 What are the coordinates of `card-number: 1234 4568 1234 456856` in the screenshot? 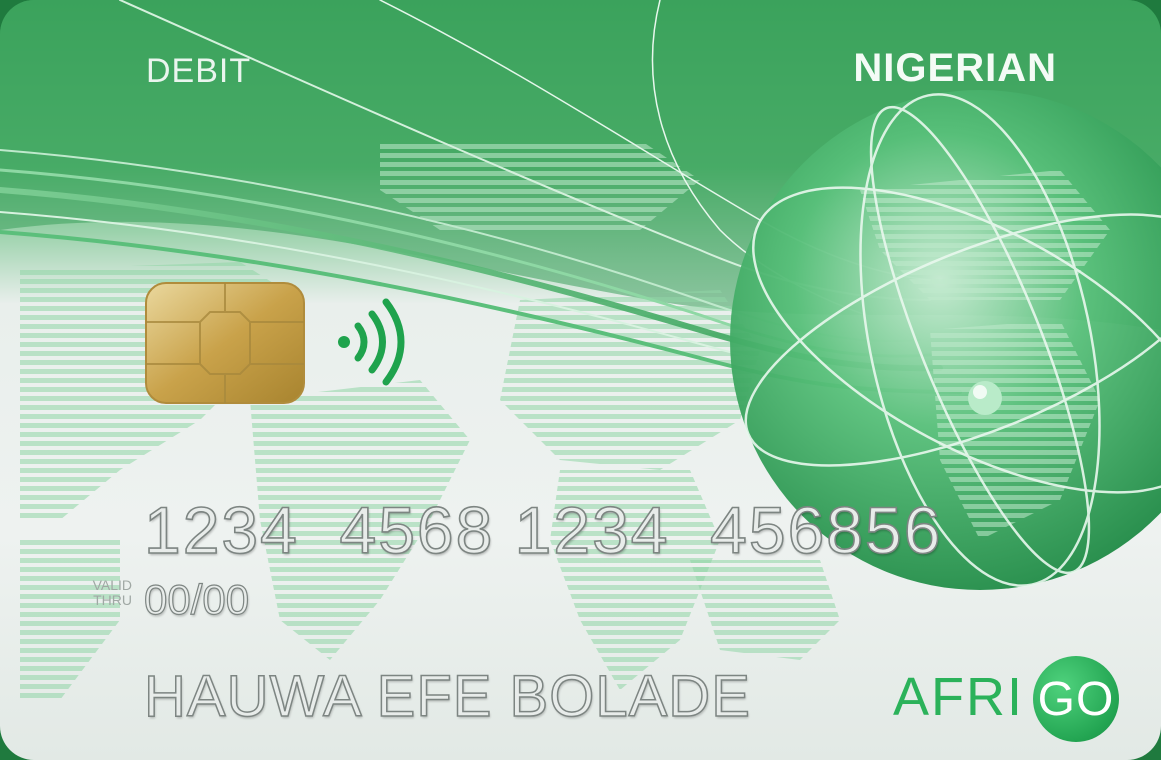 It's located at (543, 530).